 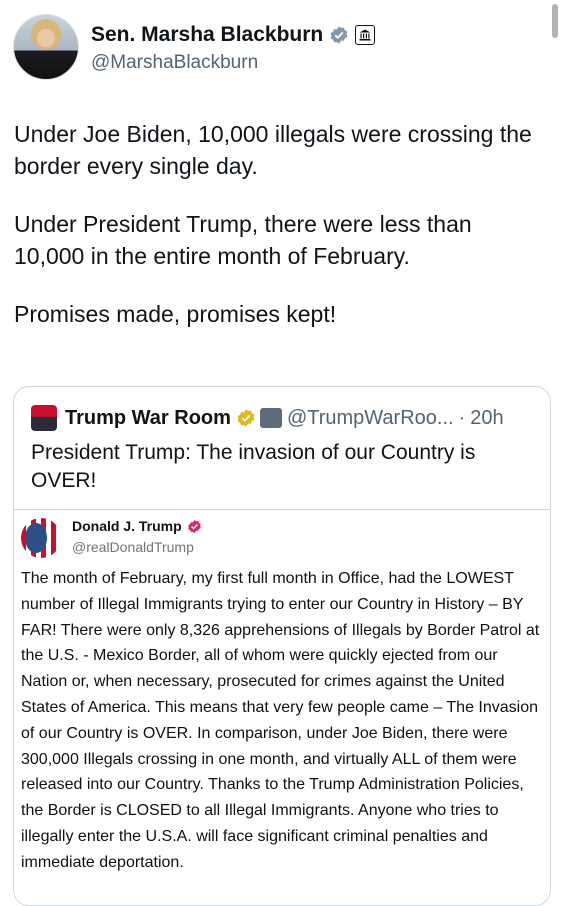 What do you see at coordinates (127, 526) in the screenshot?
I see `embedded-display-name: Donald J. Trump` at bounding box center [127, 526].